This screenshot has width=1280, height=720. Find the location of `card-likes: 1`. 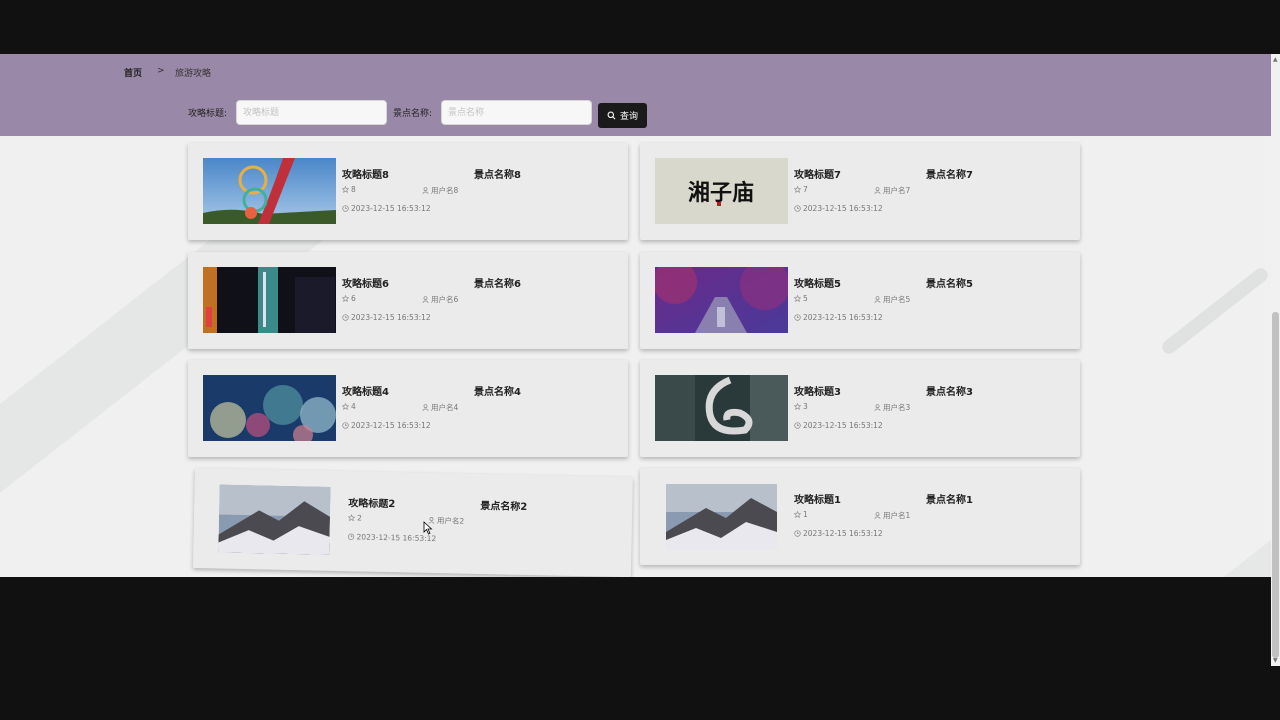

card-likes: 1 is located at coordinates (801, 514).